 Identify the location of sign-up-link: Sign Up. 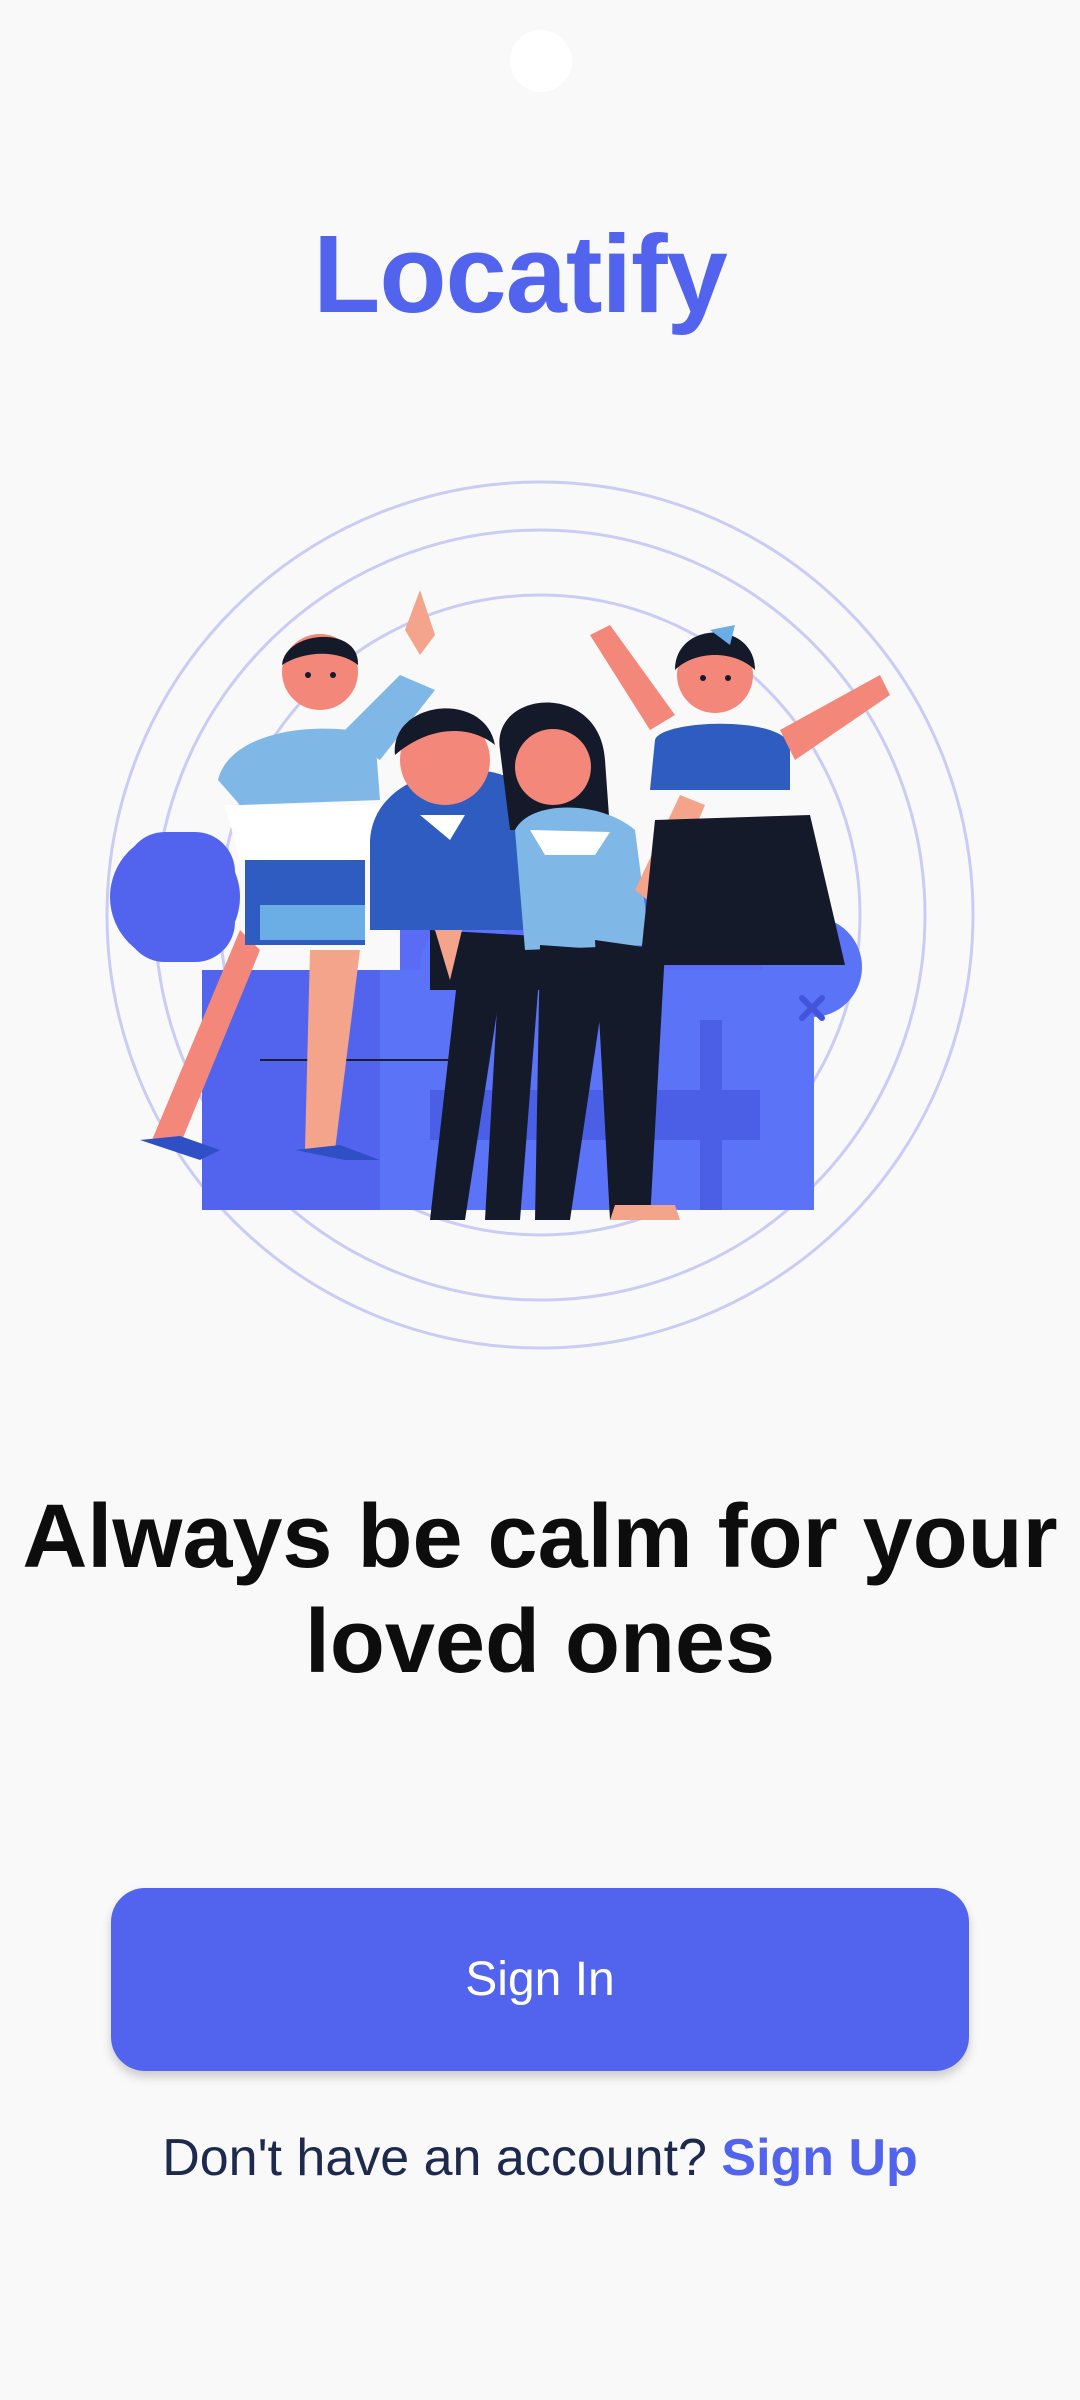
(819, 2158).